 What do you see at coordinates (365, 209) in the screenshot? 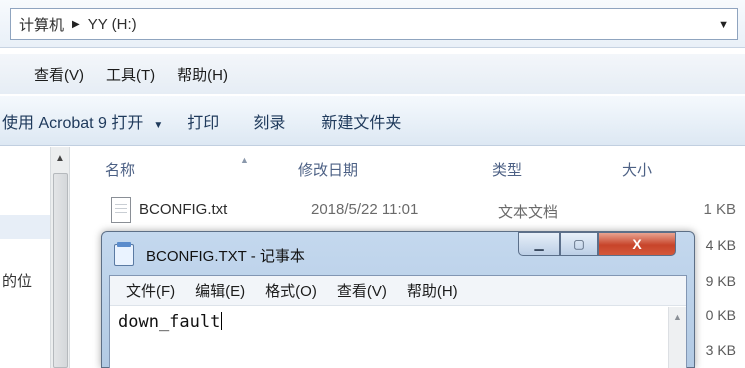
I see `file-modified: 2018/5/22 11:01` at bounding box center [365, 209].